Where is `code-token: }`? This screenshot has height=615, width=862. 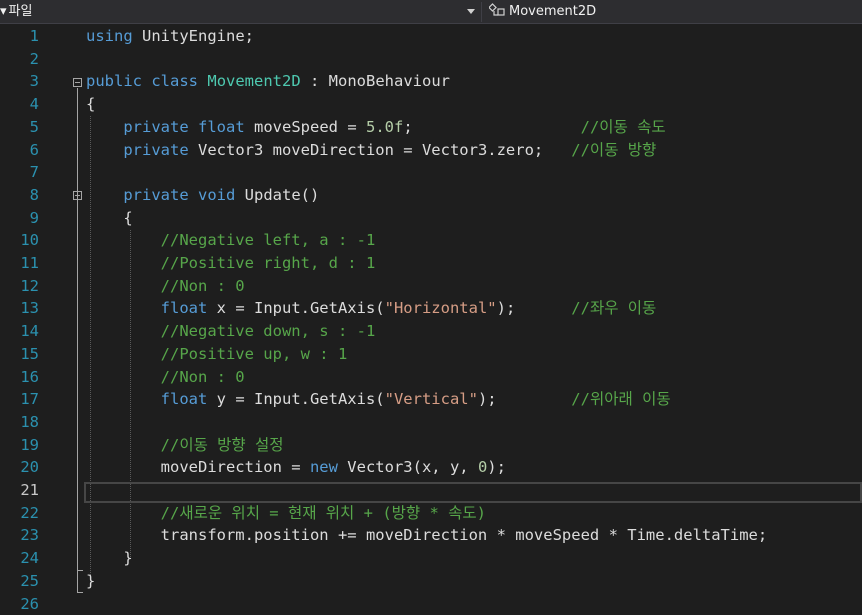
code-token: } is located at coordinates (90, 581).